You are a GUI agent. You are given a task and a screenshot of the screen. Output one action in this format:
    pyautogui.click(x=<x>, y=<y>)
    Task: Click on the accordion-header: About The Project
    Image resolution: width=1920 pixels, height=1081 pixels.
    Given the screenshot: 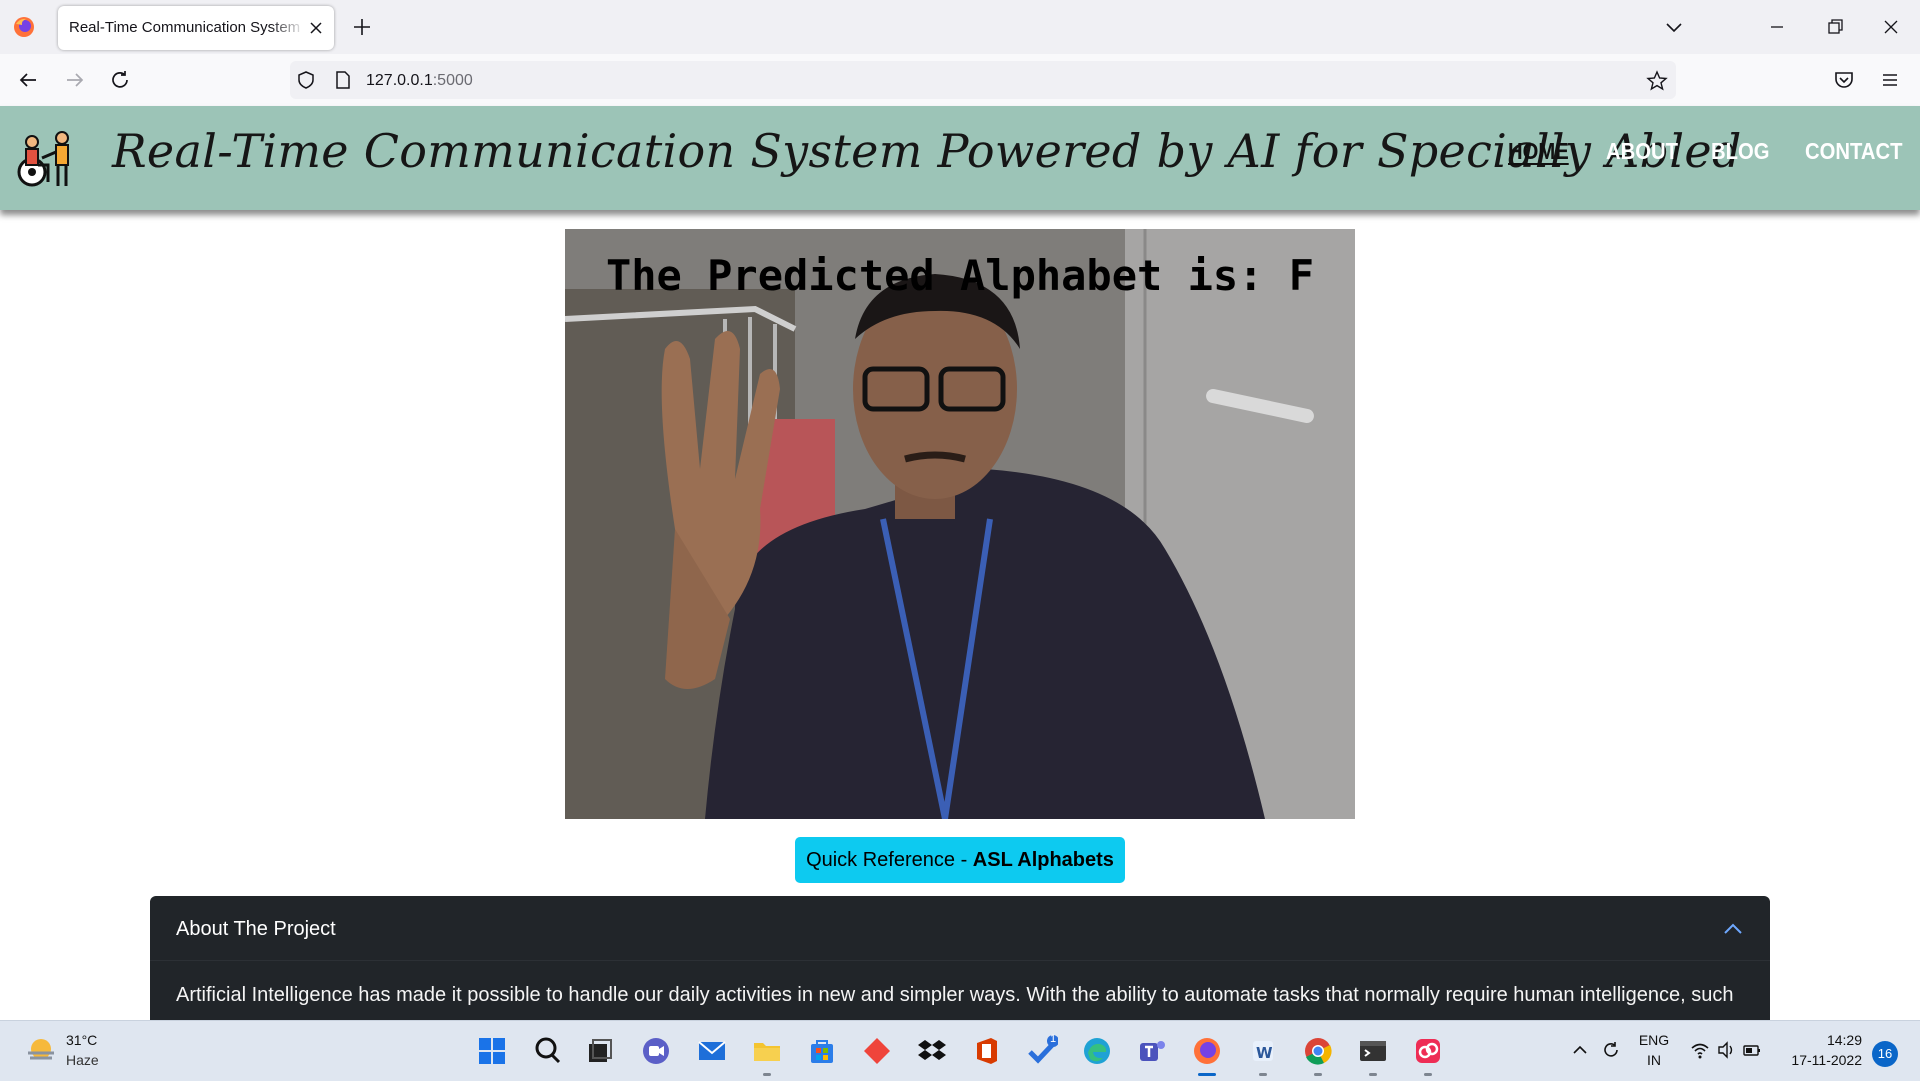 What is the action you would take?
    pyautogui.click(x=256, y=929)
    